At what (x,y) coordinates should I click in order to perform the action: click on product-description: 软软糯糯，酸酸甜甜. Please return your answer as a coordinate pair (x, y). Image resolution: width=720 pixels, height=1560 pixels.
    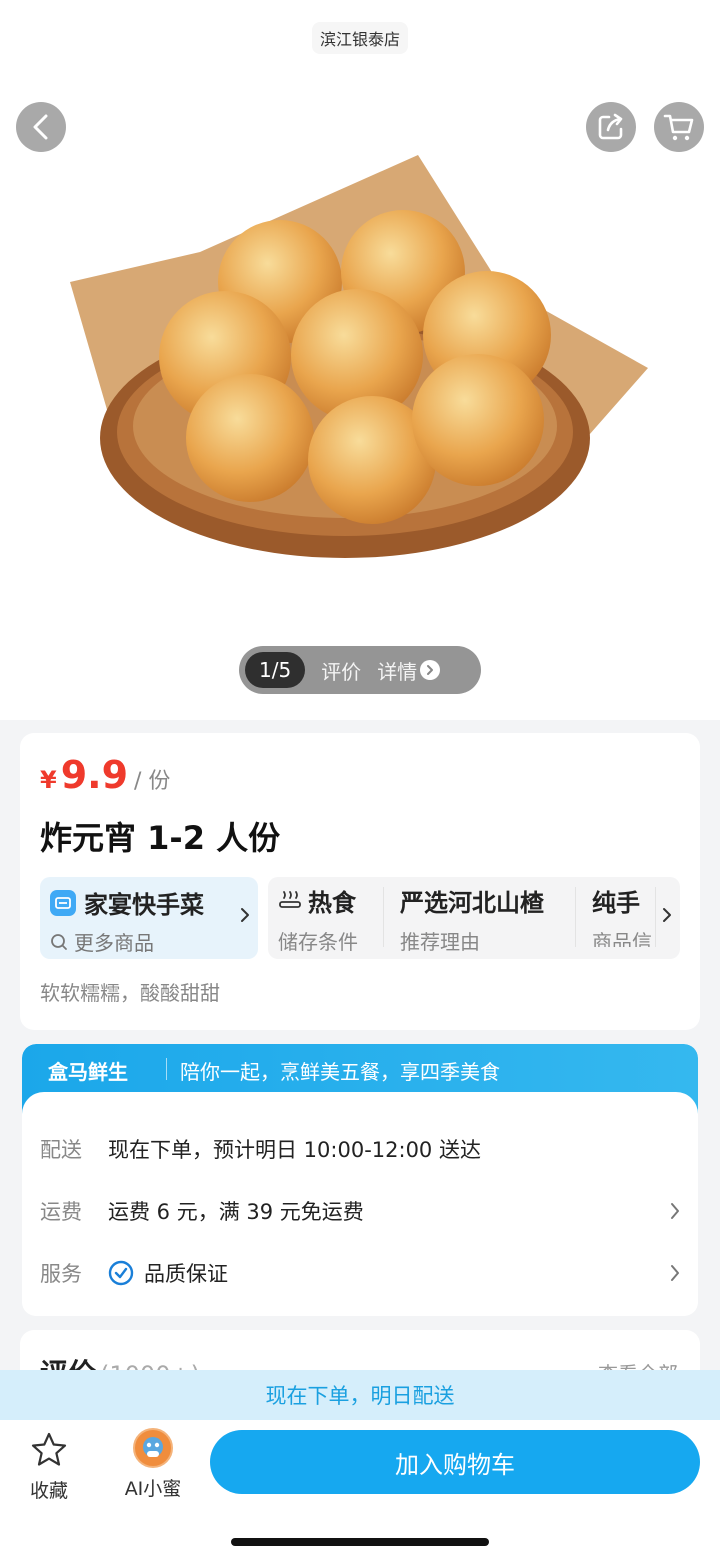
    Looking at the image, I should click on (130, 993).